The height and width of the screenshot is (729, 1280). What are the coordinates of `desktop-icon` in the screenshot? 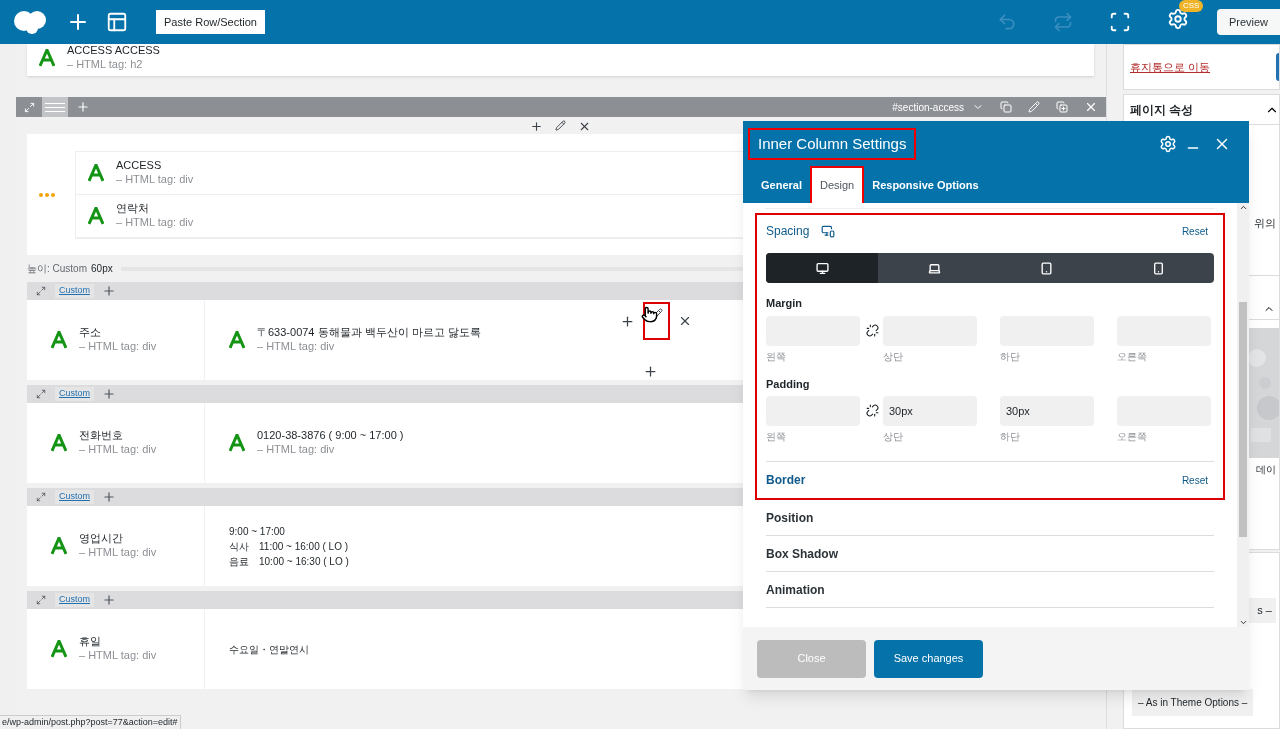 It's located at (822, 268).